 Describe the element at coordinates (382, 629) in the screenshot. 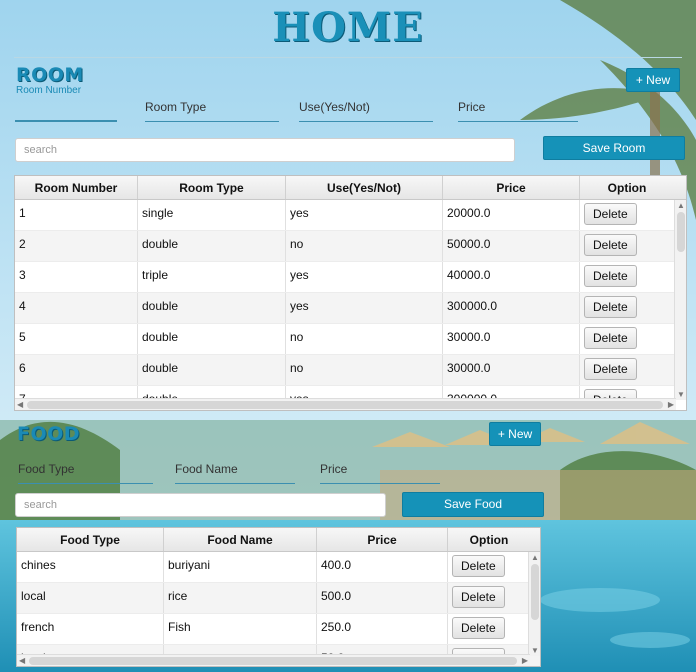

I see `food-cell: 250.0` at that location.